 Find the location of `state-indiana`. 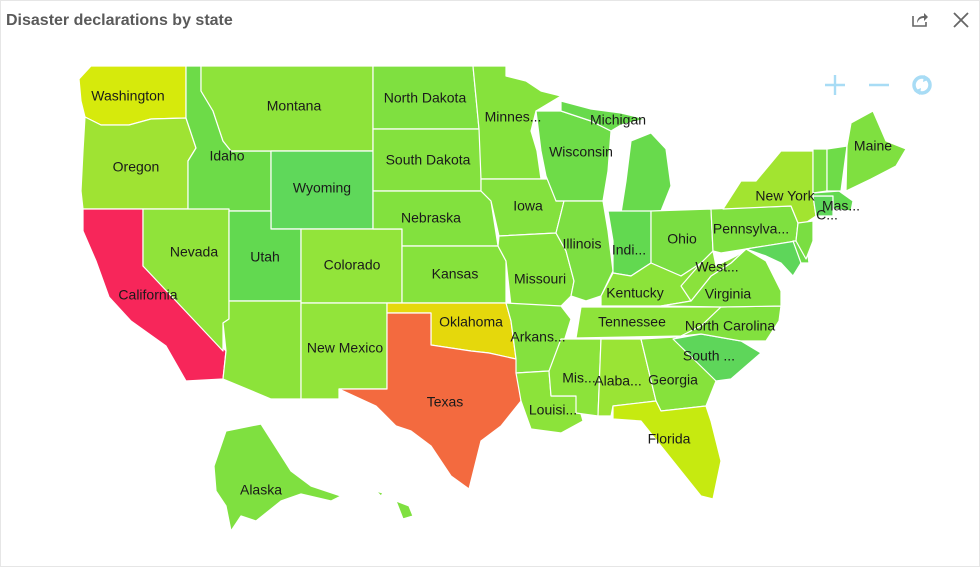

state-indiana is located at coordinates (629, 243).